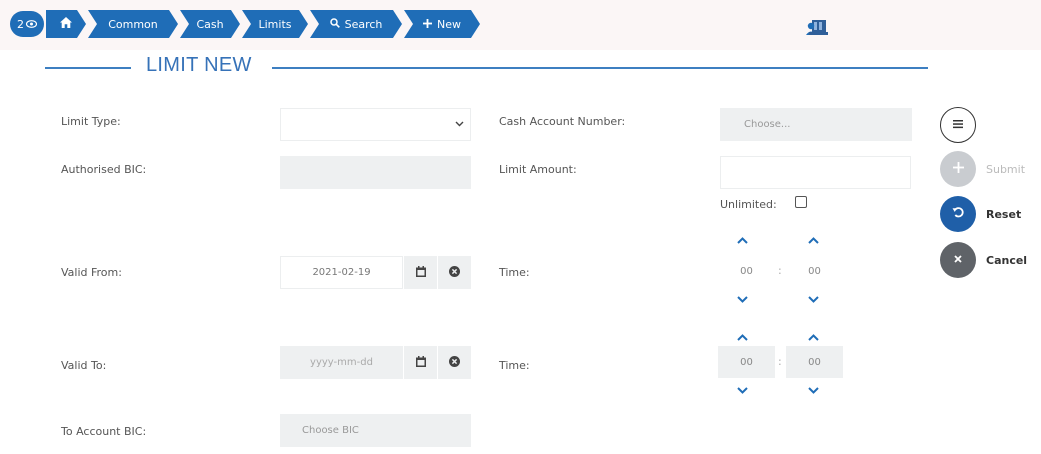 The width and height of the screenshot is (1041, 454). Describe the element at coordinates (538, 169) in the screenshot. I see `limit-amount-label: Limit Amount:` at that location.